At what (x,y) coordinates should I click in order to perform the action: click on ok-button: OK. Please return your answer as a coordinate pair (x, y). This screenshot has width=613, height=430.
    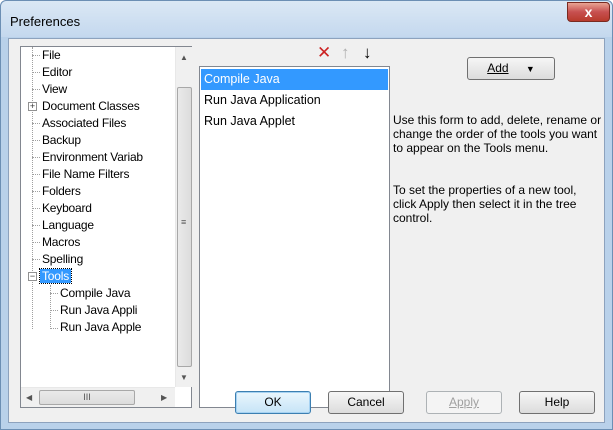
    Looking at the image, I should click on (273, 402).